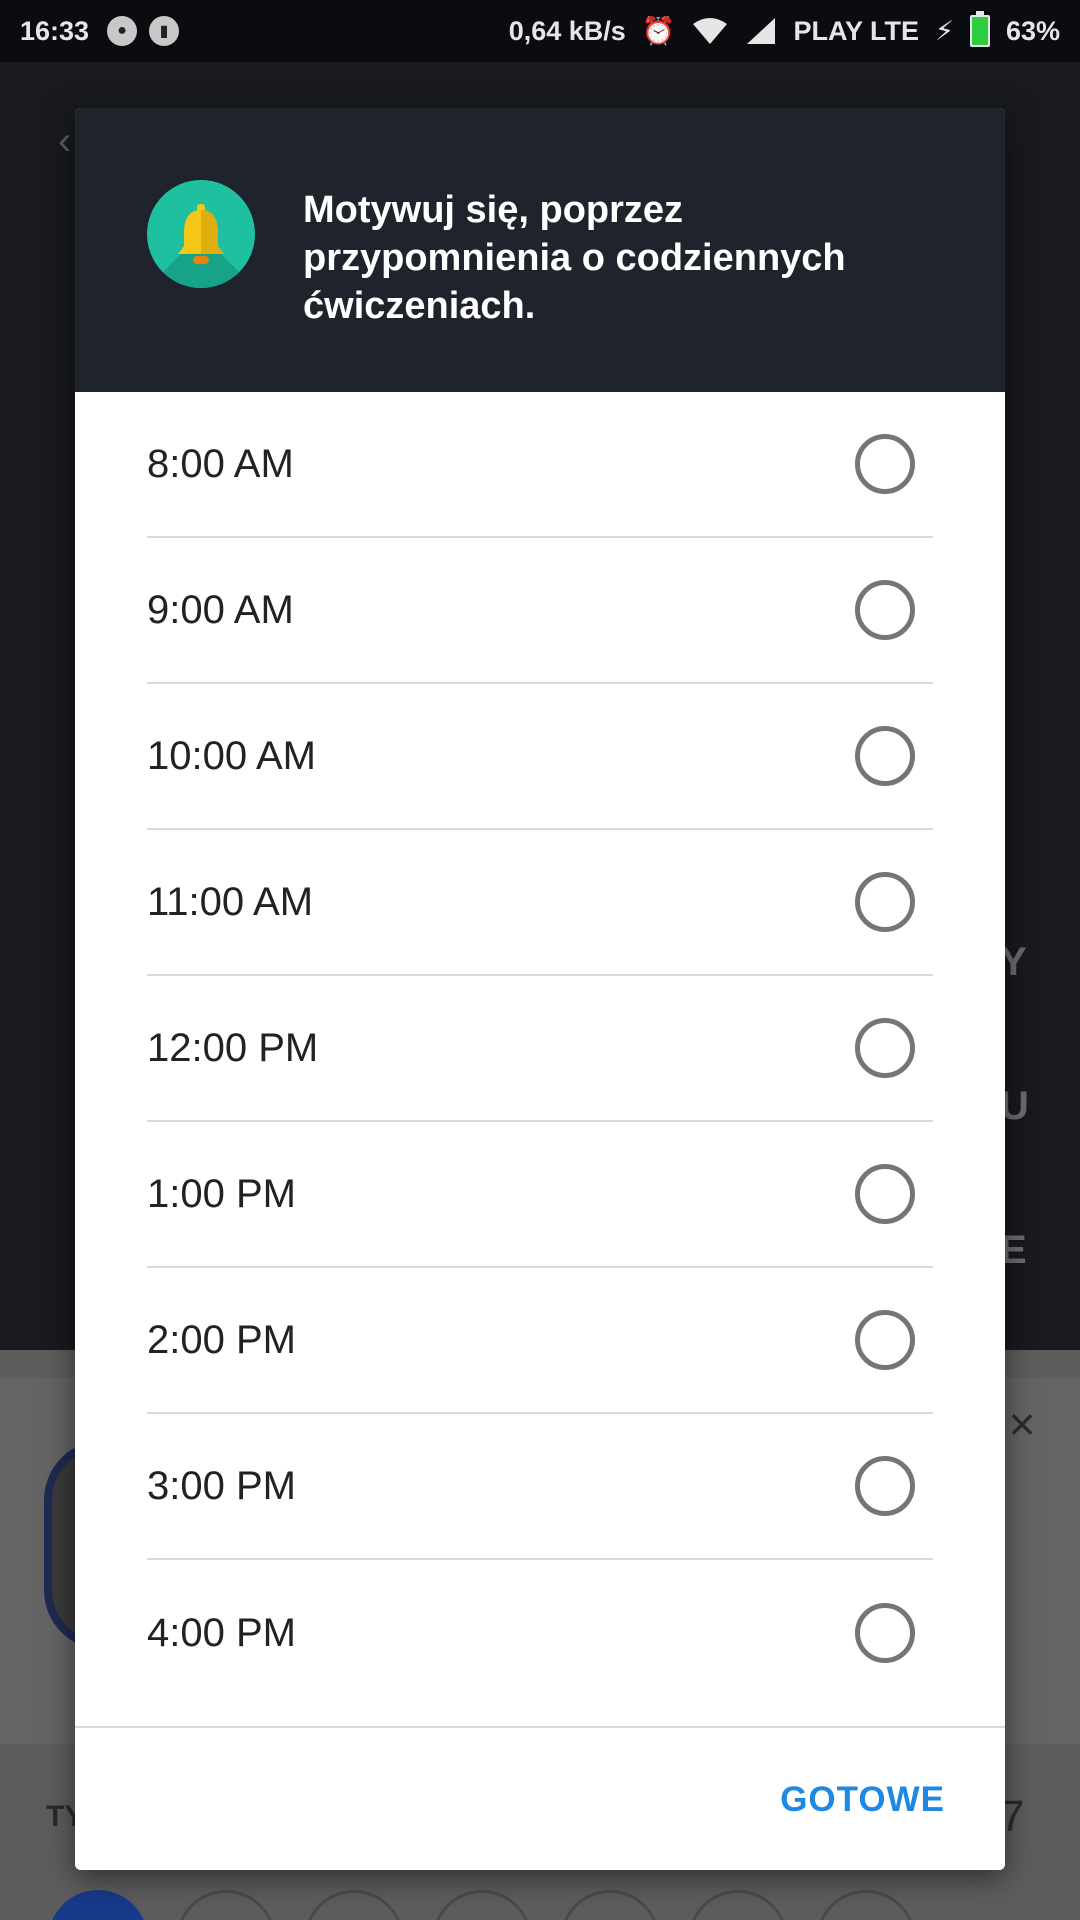 Image resolution: width=1080 pixels, height=1920 pixels. Describe the element at coordinates (1022, 1424) in the screenshot. I see `background-close-icon: ×` at that location.